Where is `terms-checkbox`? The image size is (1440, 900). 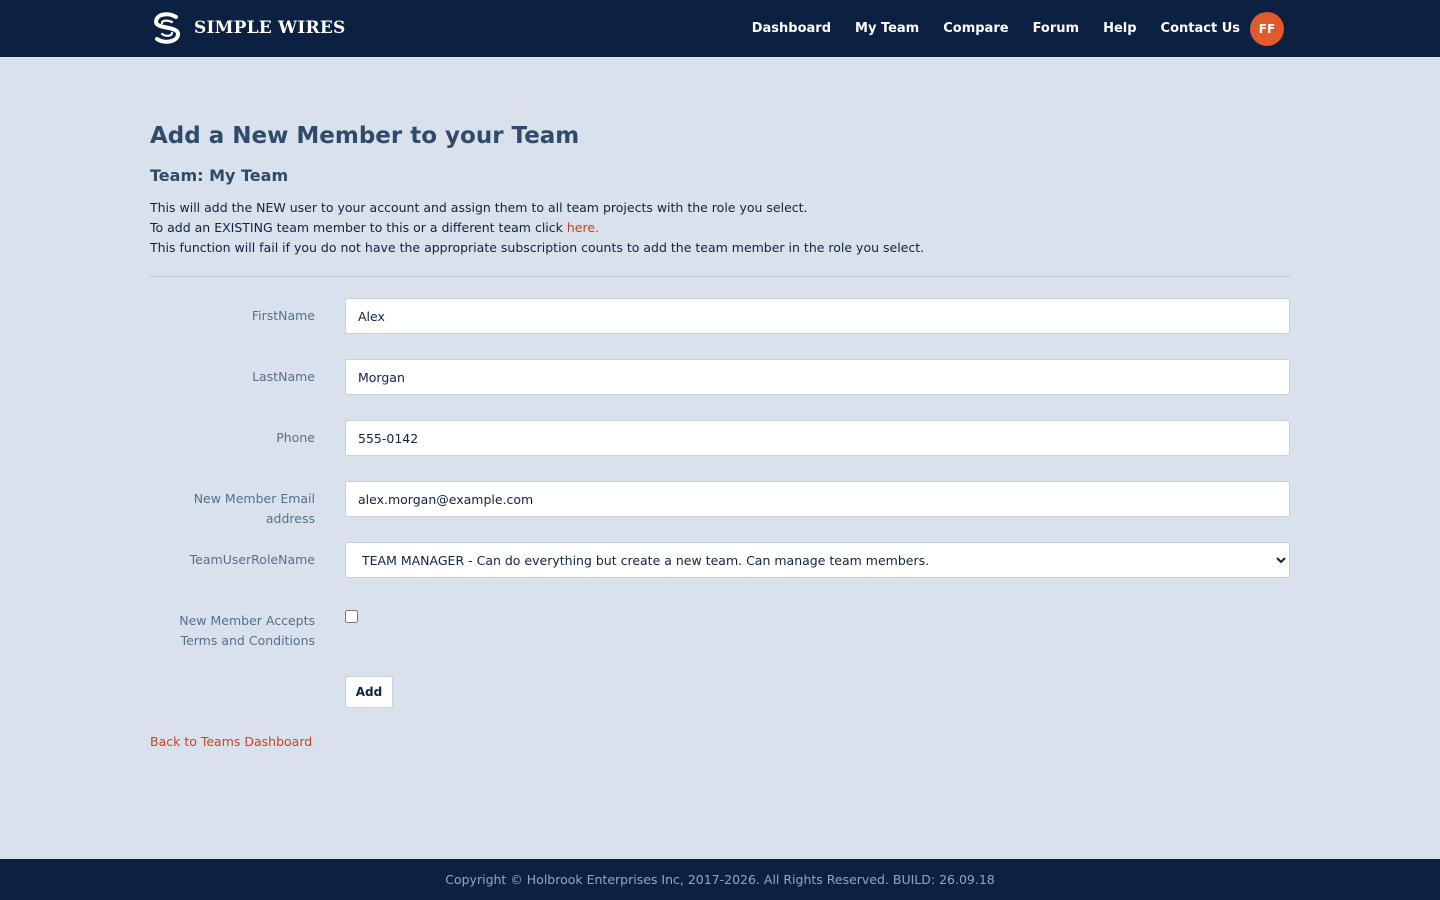
terms-checkbox is located at coordinates (351, 616).